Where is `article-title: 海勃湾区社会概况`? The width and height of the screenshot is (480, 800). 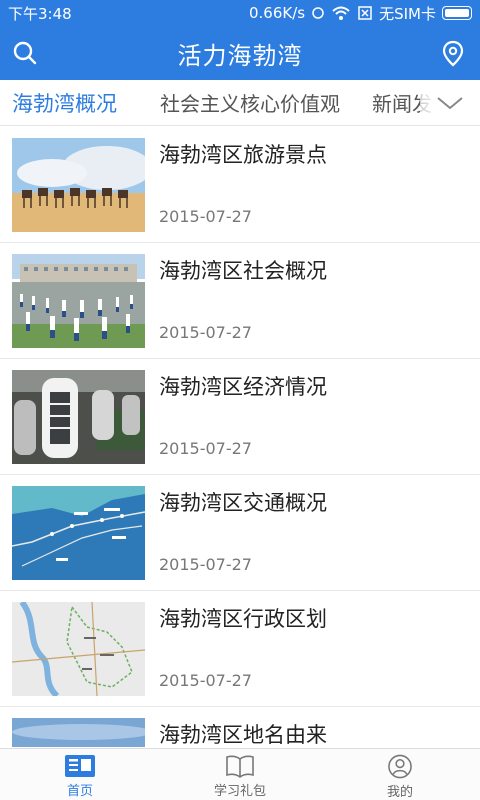 article-title: 海勃湾区社会概况 is located at coordinates (243, 271).